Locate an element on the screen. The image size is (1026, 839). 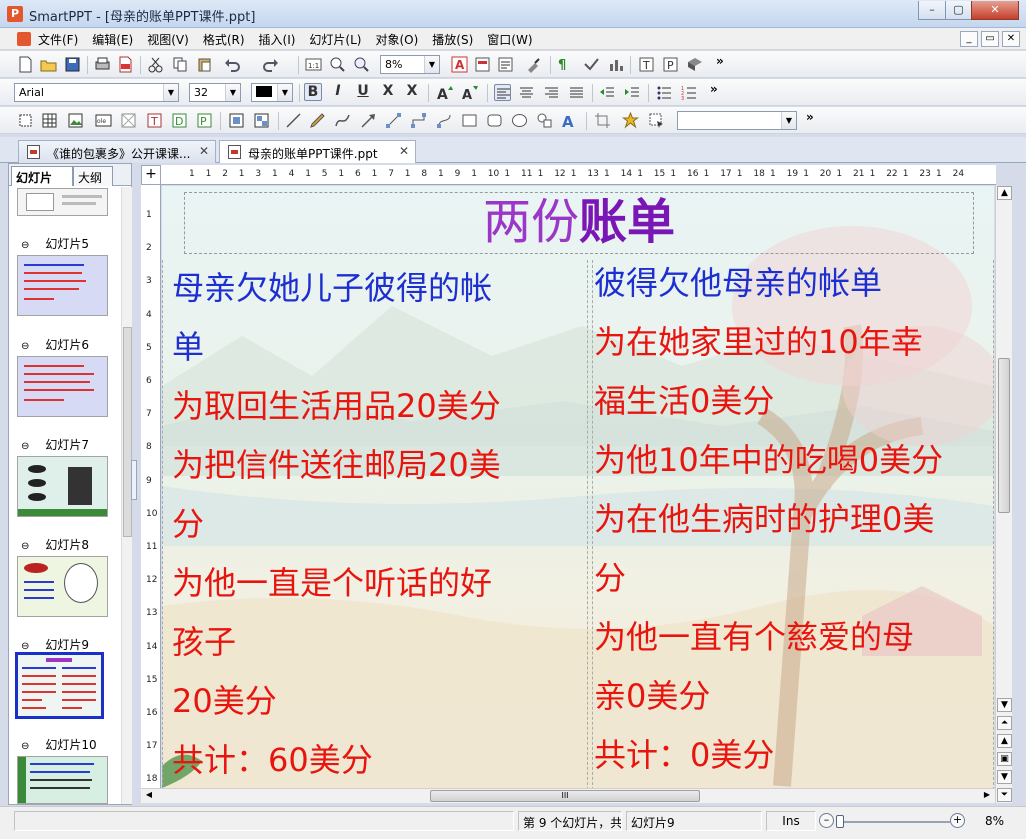
text-box-icon: T is located at coordinates (646, 64).